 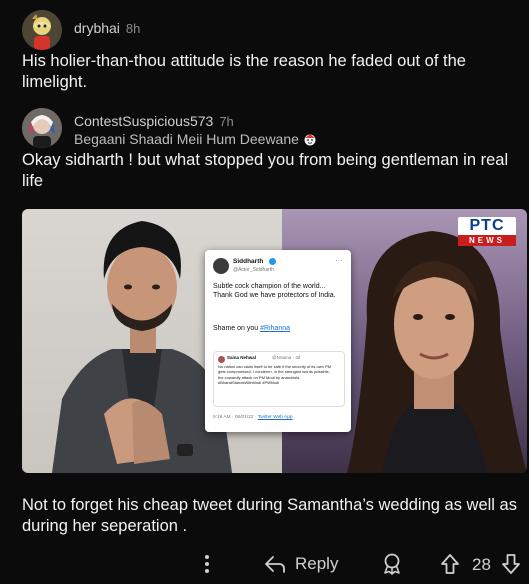 I want to click on logo-bottom-text: NEWS, so click(x=487, y=240).